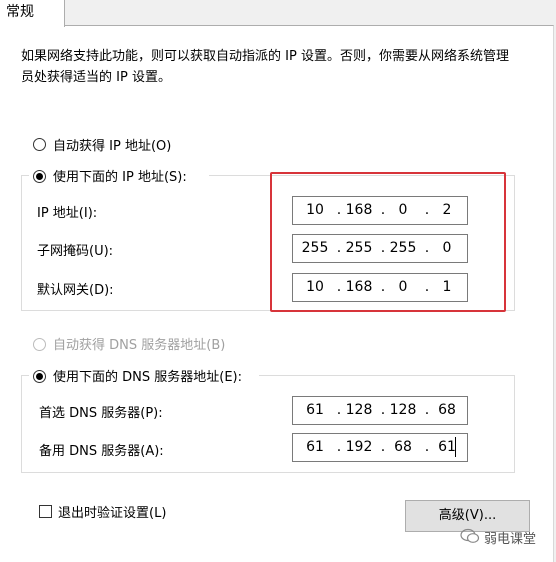  I want to click on alternate-dns-octet-4: 61, so click(447, 447).